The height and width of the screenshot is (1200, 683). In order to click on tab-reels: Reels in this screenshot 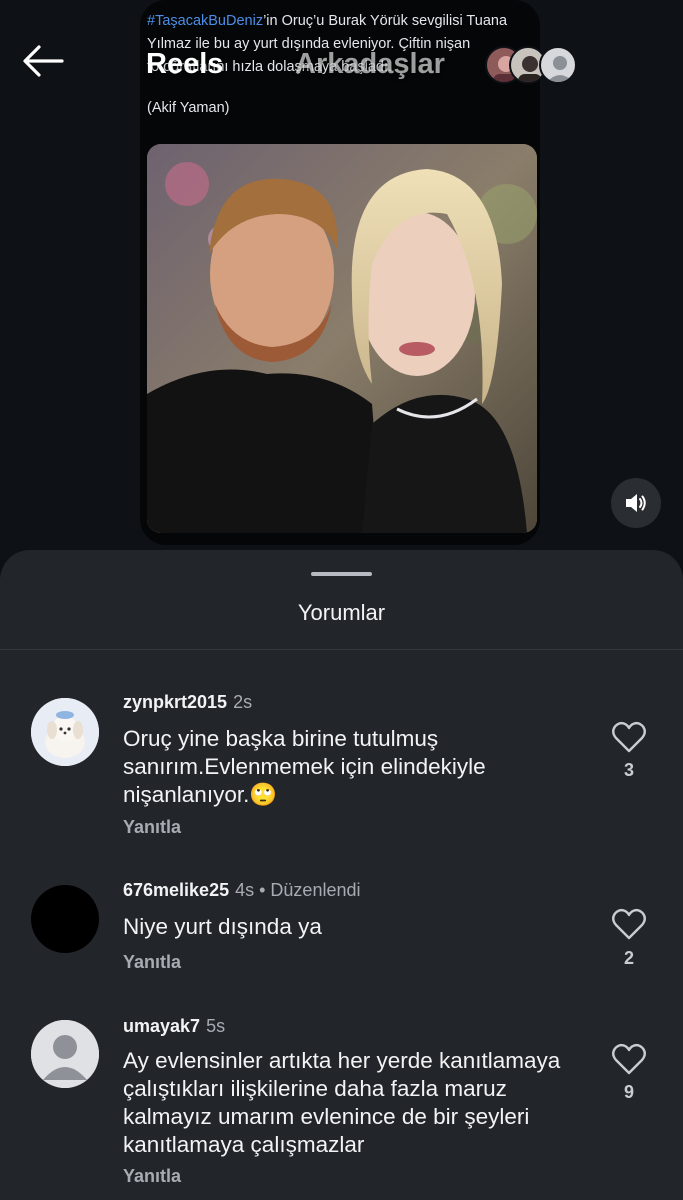, I will do `click(184, 64)`.